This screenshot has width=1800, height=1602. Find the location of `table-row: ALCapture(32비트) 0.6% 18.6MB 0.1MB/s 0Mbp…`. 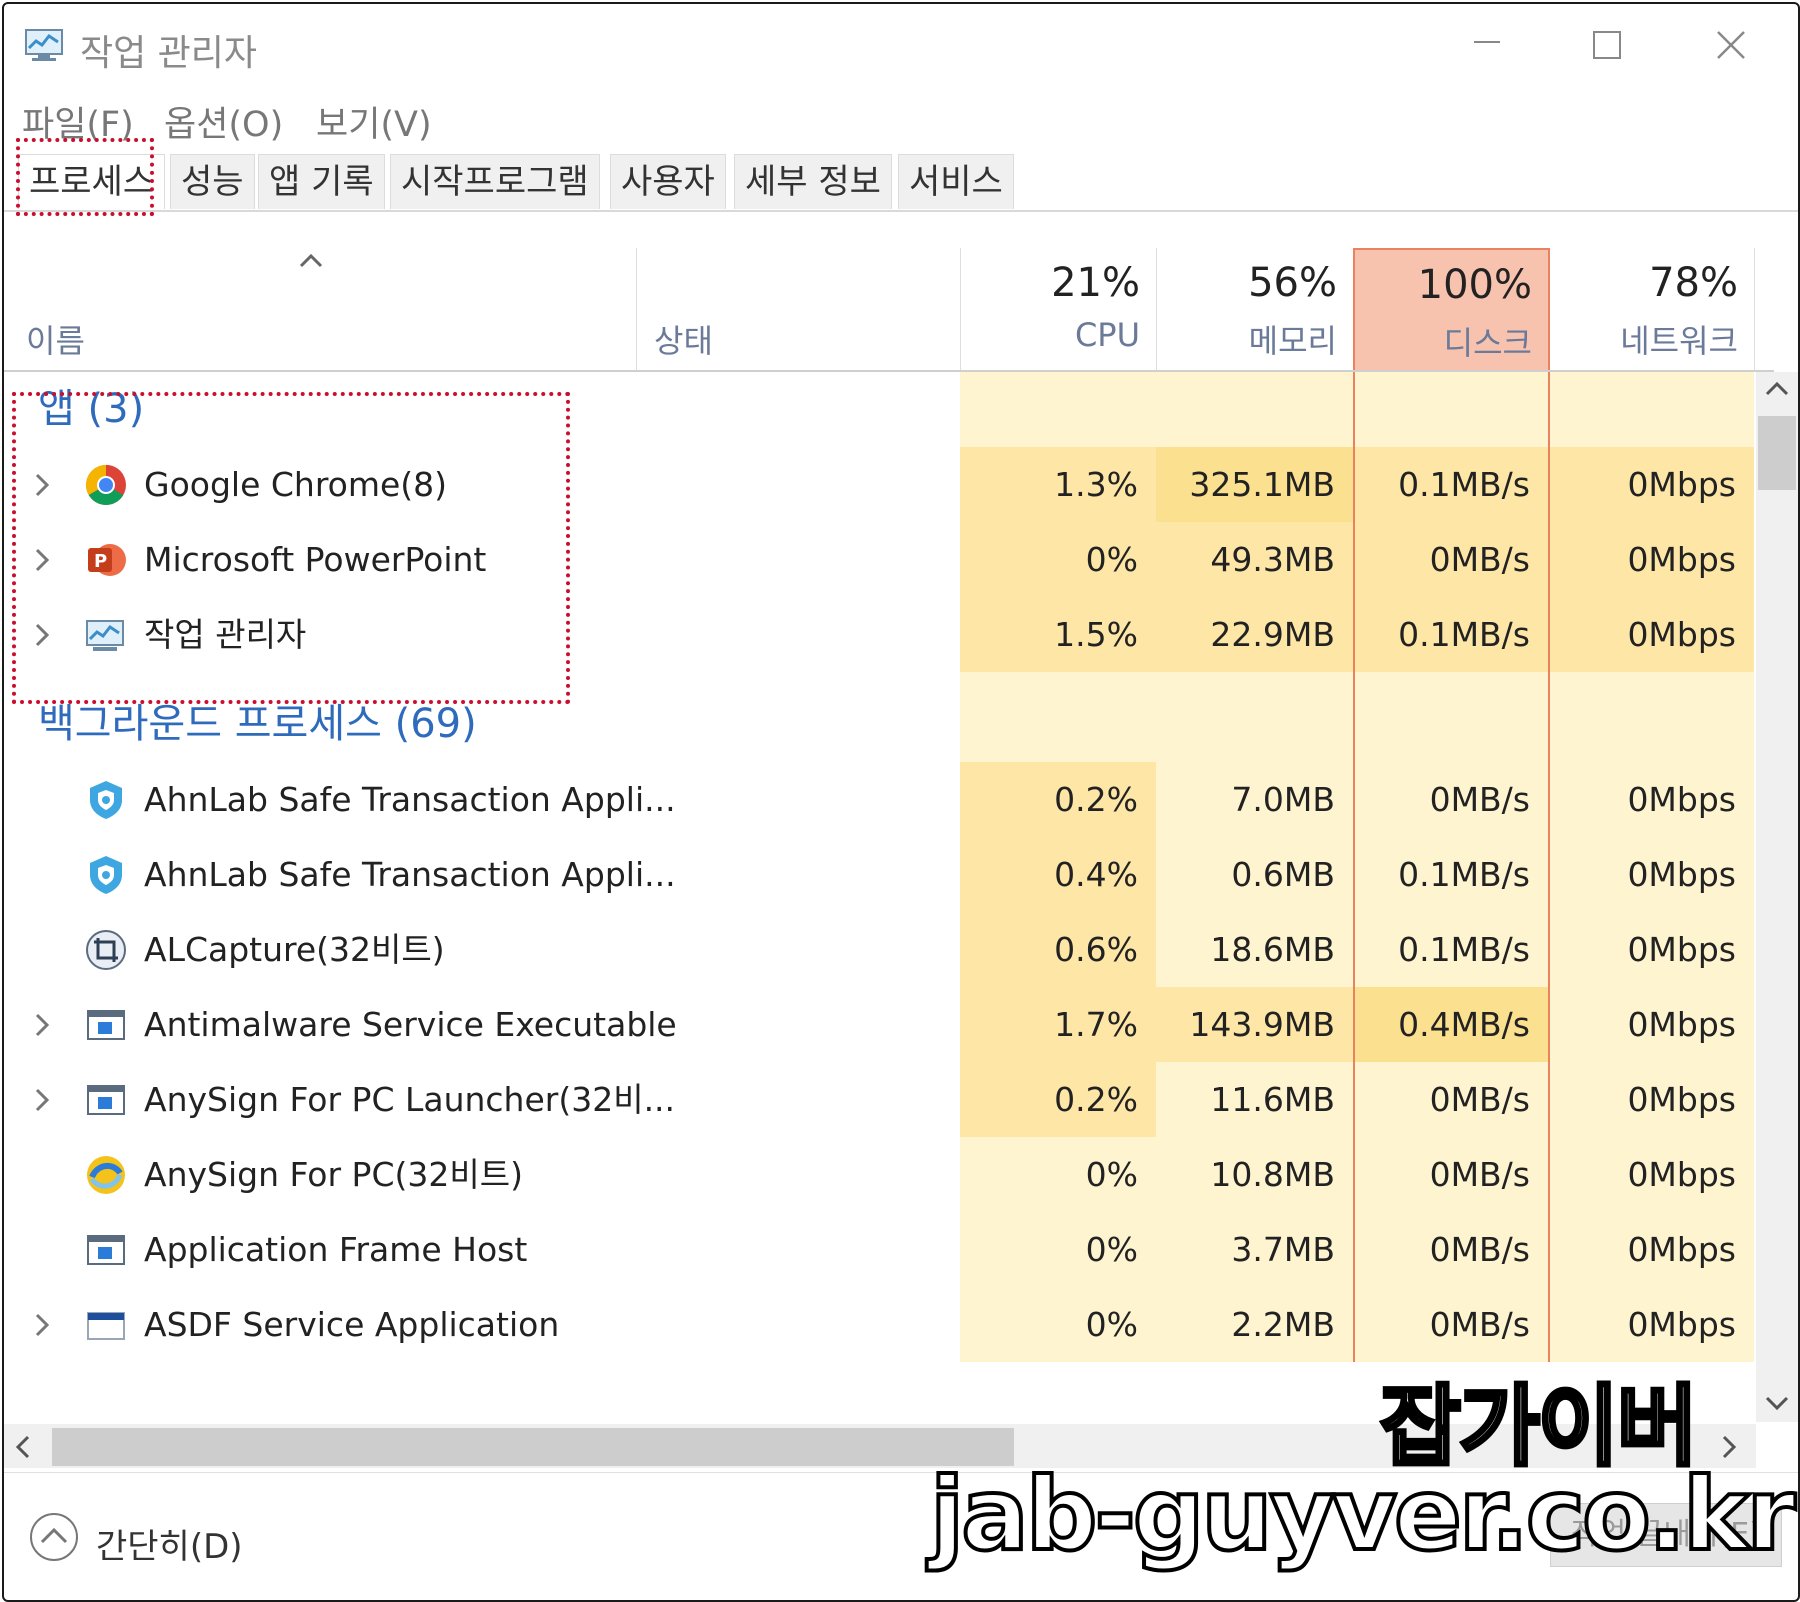

table-row: ALCapture(32비트) 0.6% 18.6MB 0.1MB/s 0Mbp… is located at coordinates (880, 949).